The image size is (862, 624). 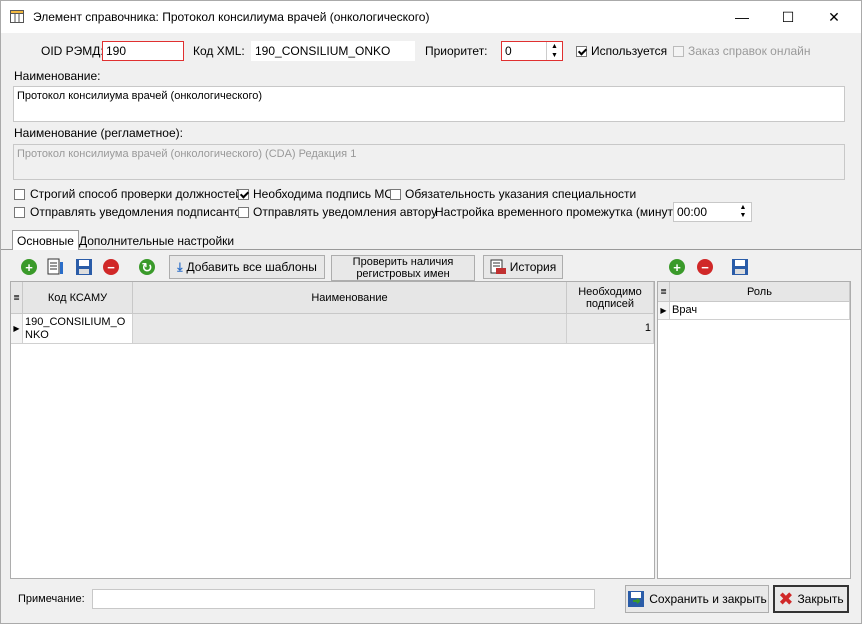 I want to click on refresh-icon: ↻, so click(x=147, y=267).